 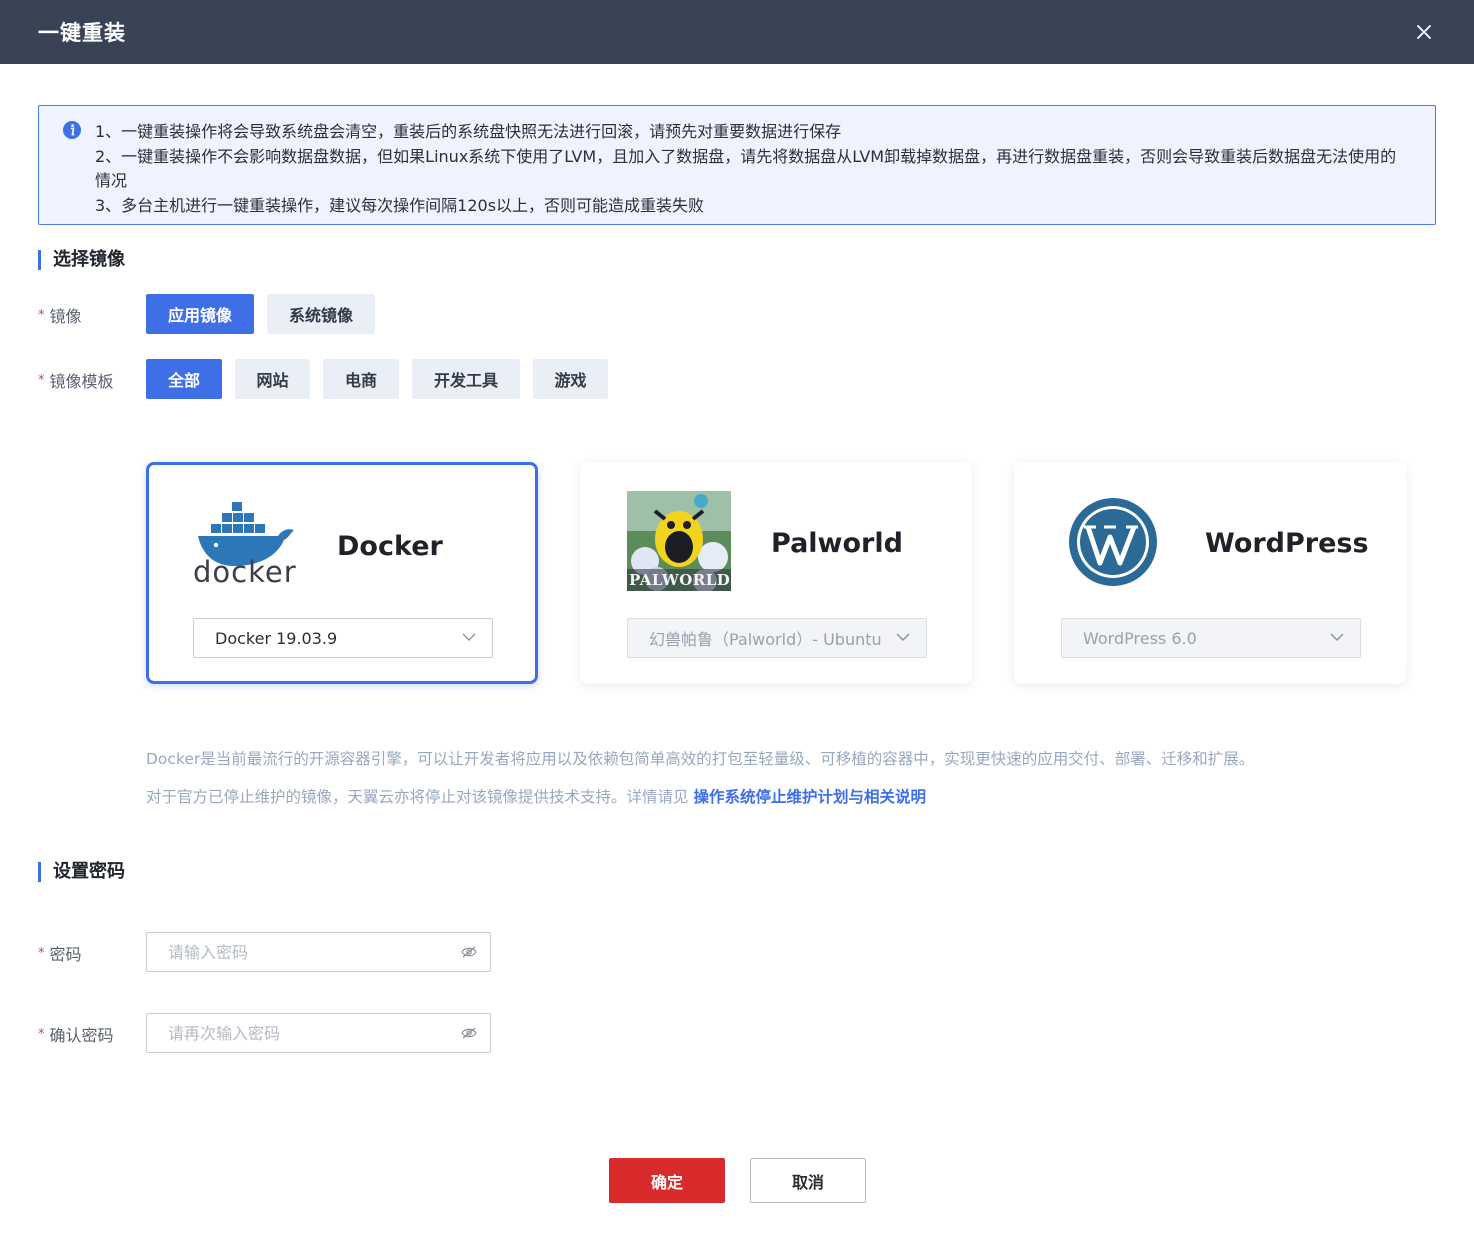 I want to click on wordpress-icon, so click(x=1113, y=542).